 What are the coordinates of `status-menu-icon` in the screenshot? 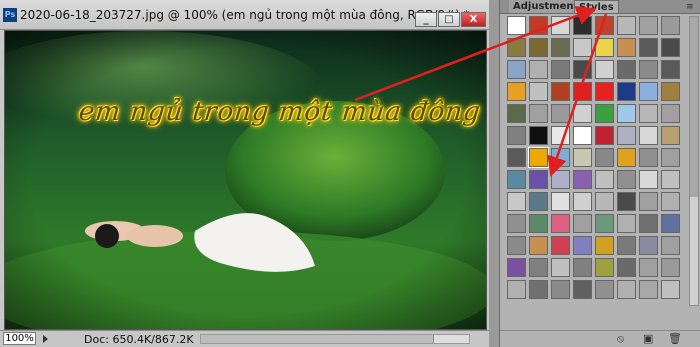 It's located at (45, 339).